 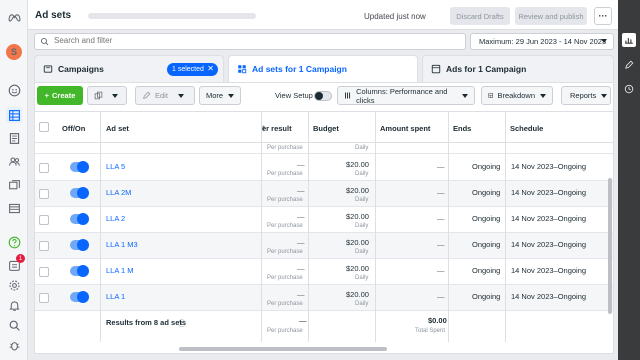 What do you see at coordinates (48, 69) in the screenshot?
I see `folder-icon` at bounding box center [48, 69].